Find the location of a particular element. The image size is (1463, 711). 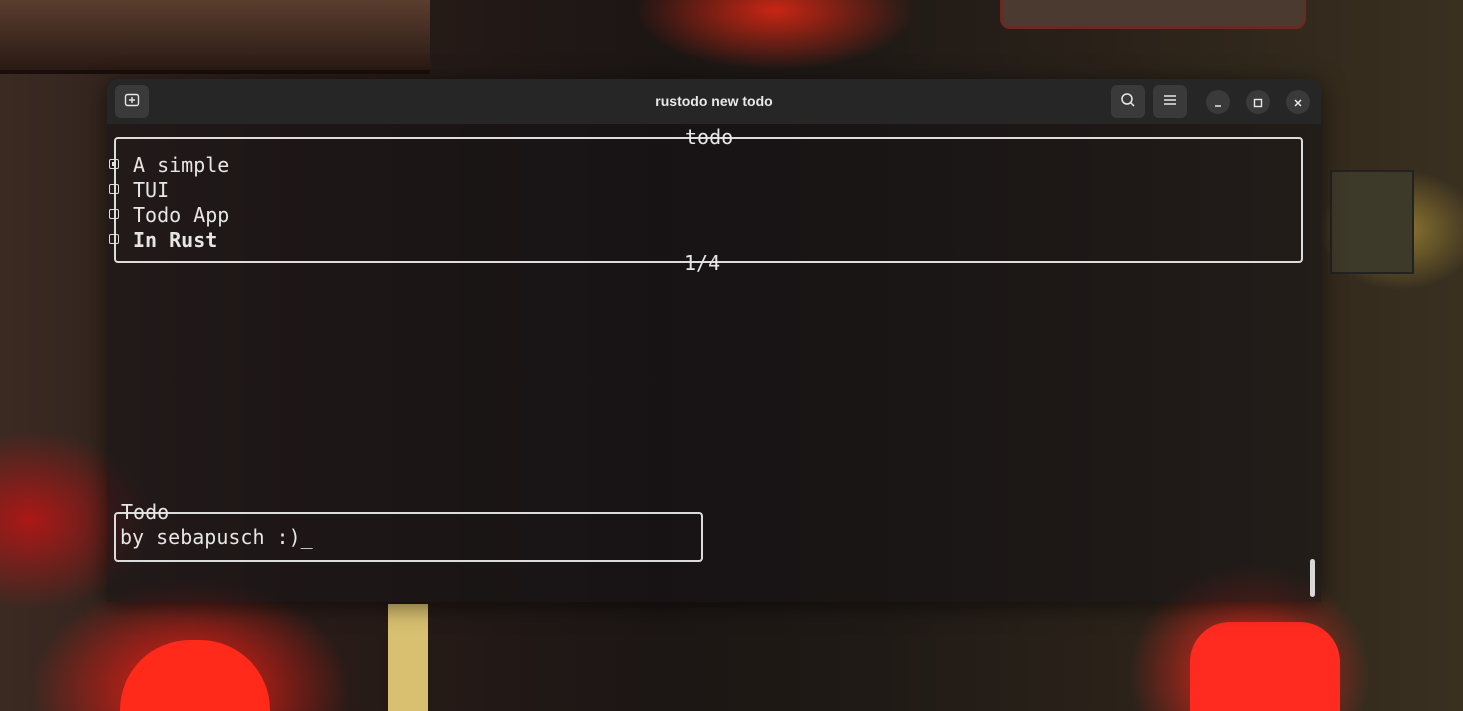

close-icon is located at coordinates (1298, 102).